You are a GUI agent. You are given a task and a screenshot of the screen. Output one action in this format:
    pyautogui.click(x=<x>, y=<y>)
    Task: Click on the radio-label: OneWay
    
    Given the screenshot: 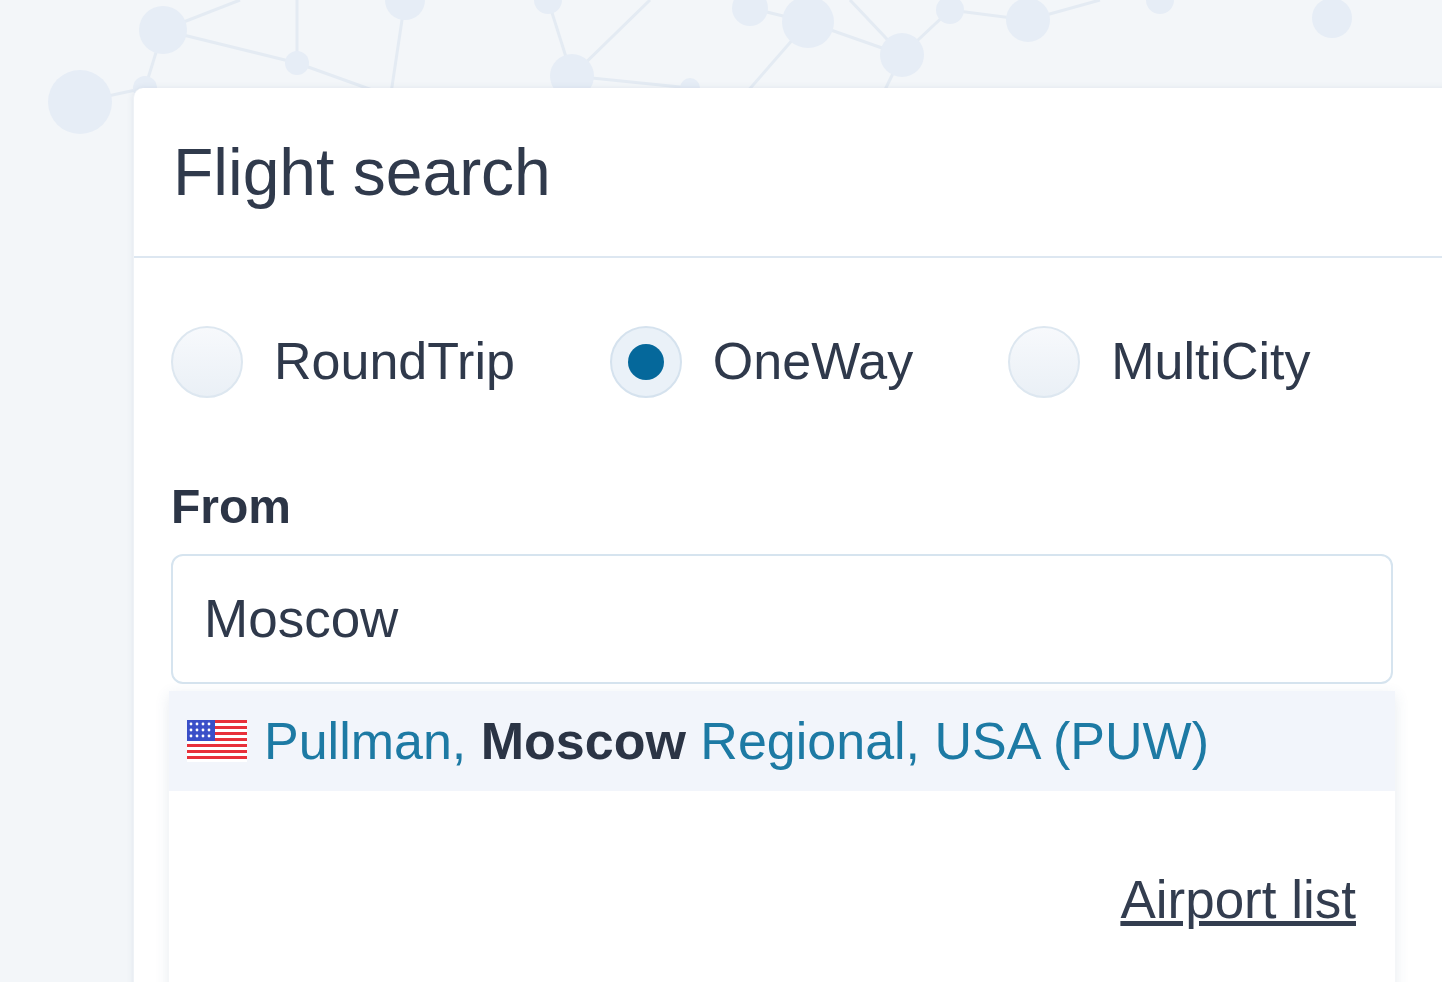 What is the action you would take?
    pyautogui.click(x=813, y=362)
    